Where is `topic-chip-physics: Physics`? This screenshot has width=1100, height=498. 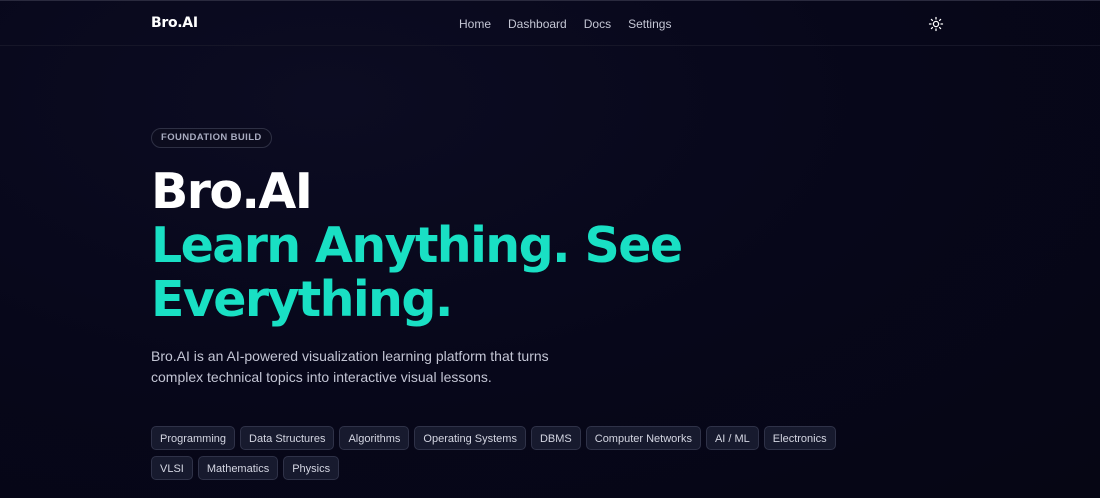
topic-chip-physics: Physics is located at coordinates (311, 468).